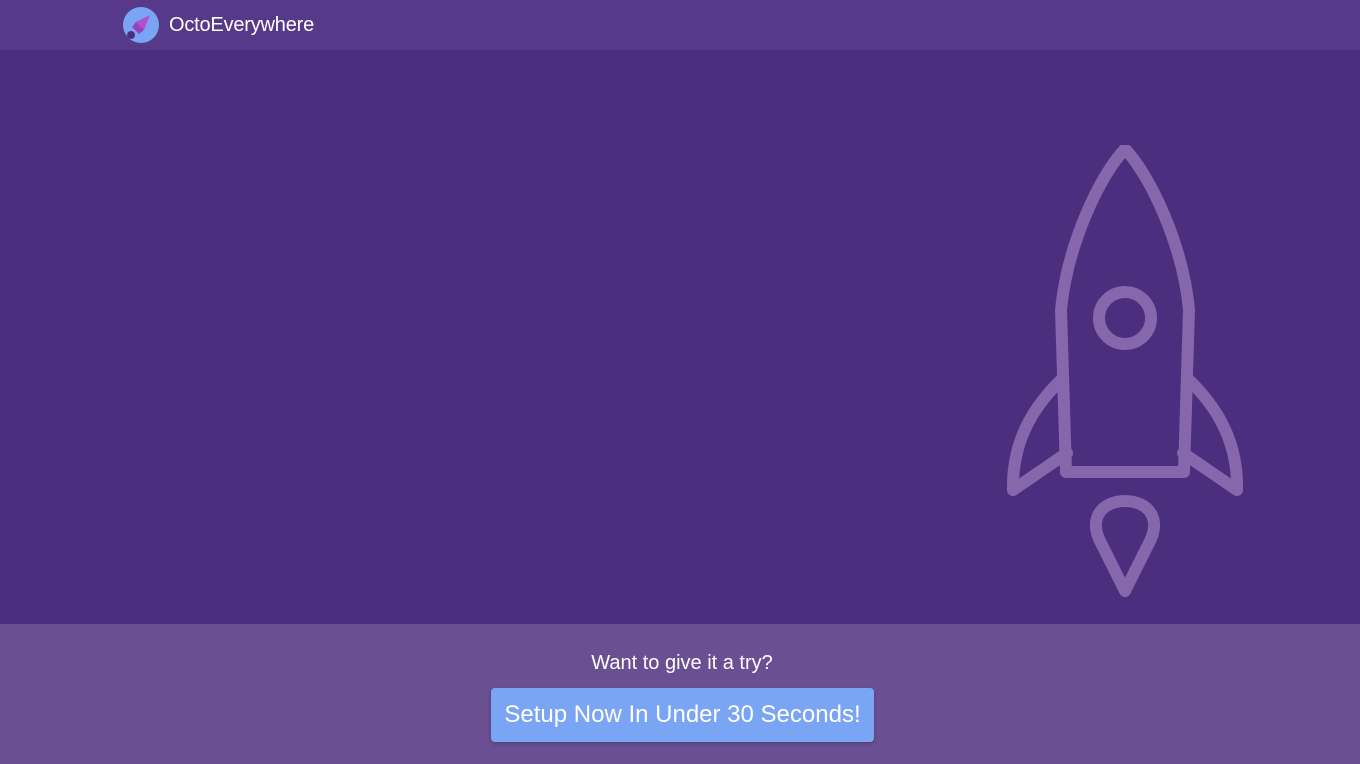  What do you see at coordinates (682, 663) in the screenshot?
I see `cta-prompt: Want to give it a try?` at bounding box center [682, 663].